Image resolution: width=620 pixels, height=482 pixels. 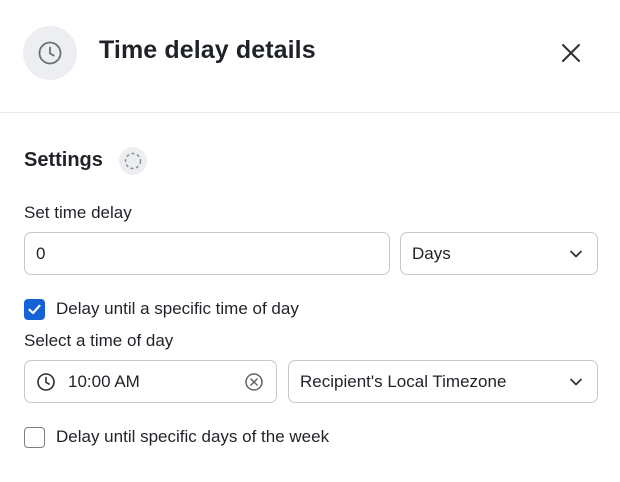 I want to click on days-of-week-checkbox, so click(x=34, y=437).